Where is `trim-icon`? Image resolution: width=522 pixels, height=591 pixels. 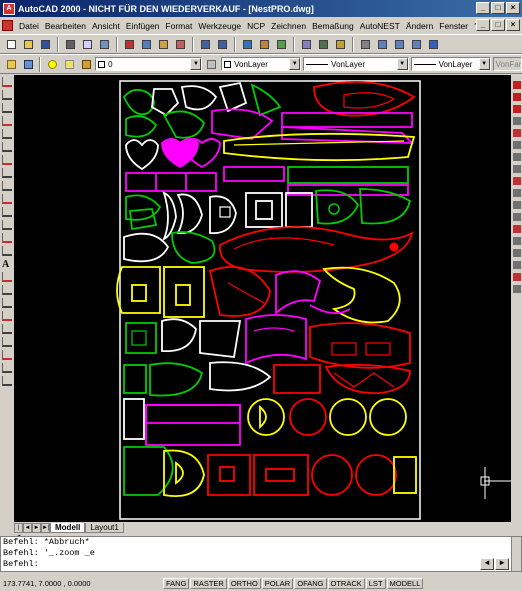
trim-icon is located at coordinates (516, 229).